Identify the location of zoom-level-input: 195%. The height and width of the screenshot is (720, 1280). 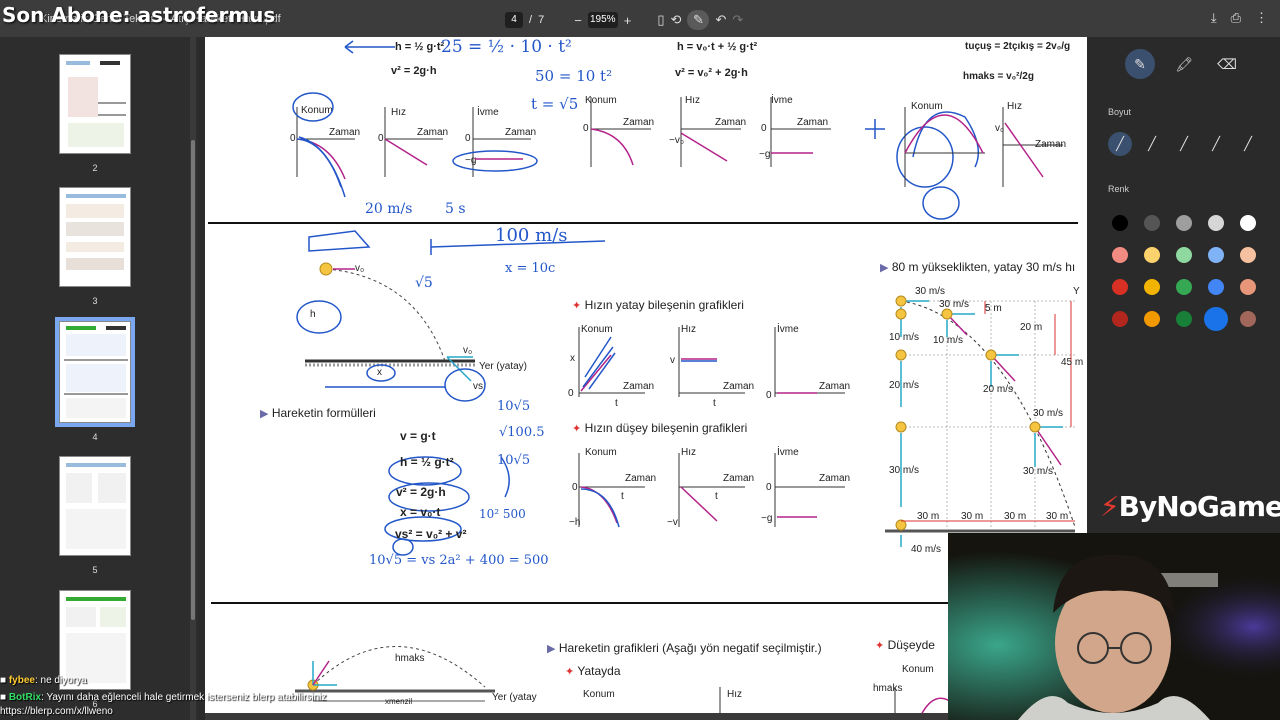
(602, 20).